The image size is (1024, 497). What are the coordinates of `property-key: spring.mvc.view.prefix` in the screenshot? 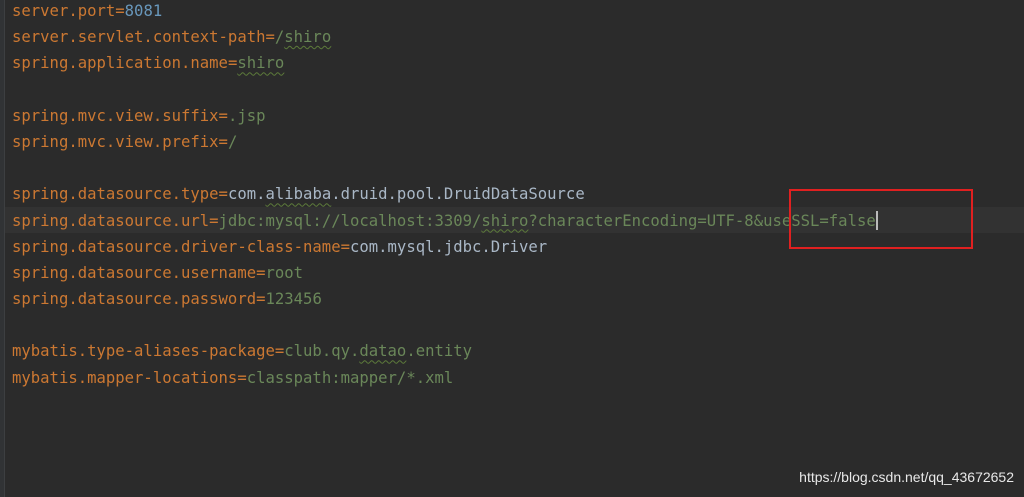 It's located at (115, 141).